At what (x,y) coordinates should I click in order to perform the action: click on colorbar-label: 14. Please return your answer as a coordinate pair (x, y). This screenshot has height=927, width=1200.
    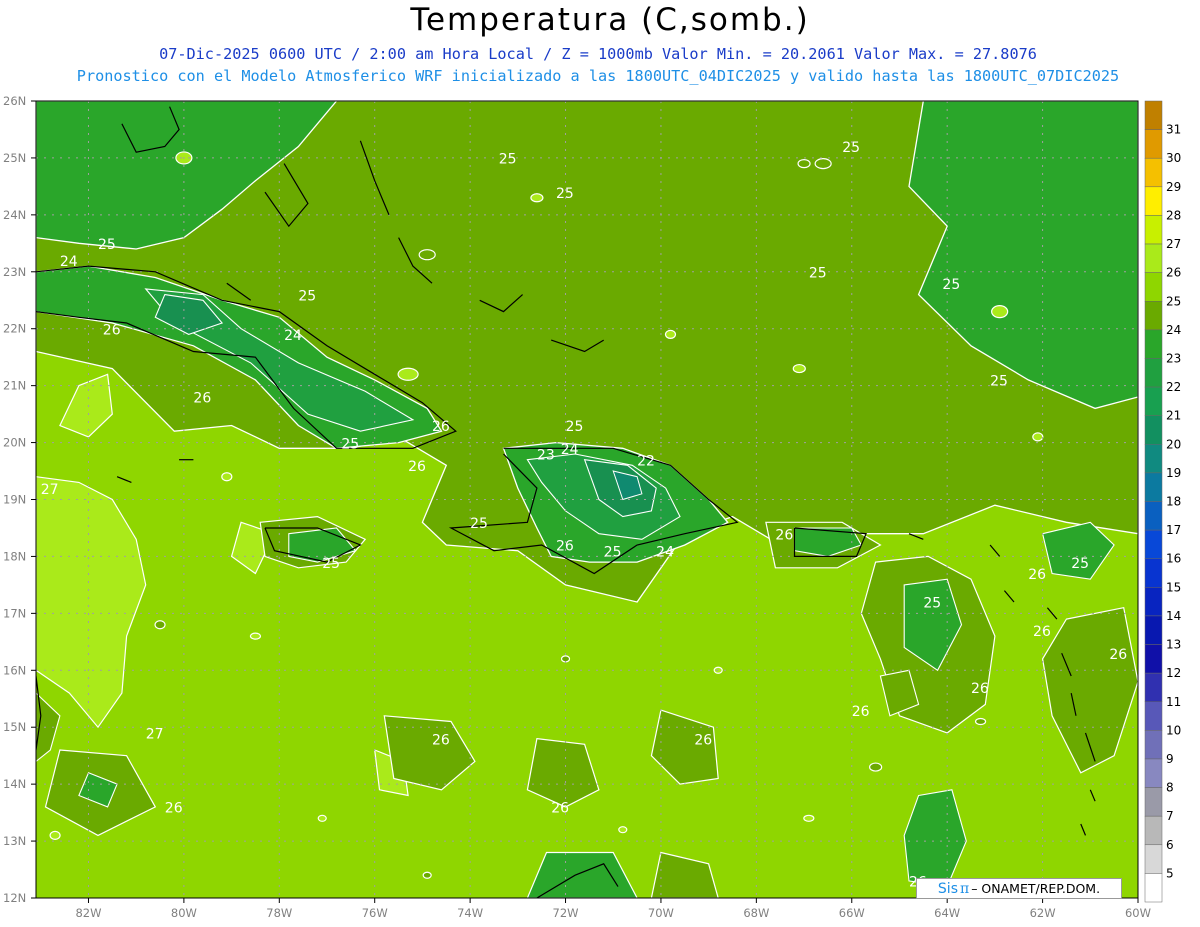
    Looking at the image, I should click on (1173, 616).